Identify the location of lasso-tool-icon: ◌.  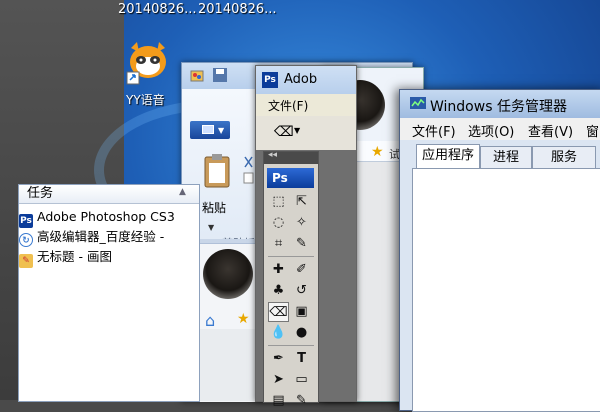
(278, 223).